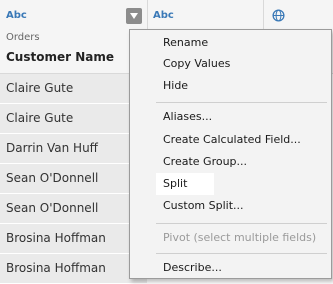  Describe the element at coordinates (243, 86) in the screenshot. I see `menu-item-hide: Hide` at that location.